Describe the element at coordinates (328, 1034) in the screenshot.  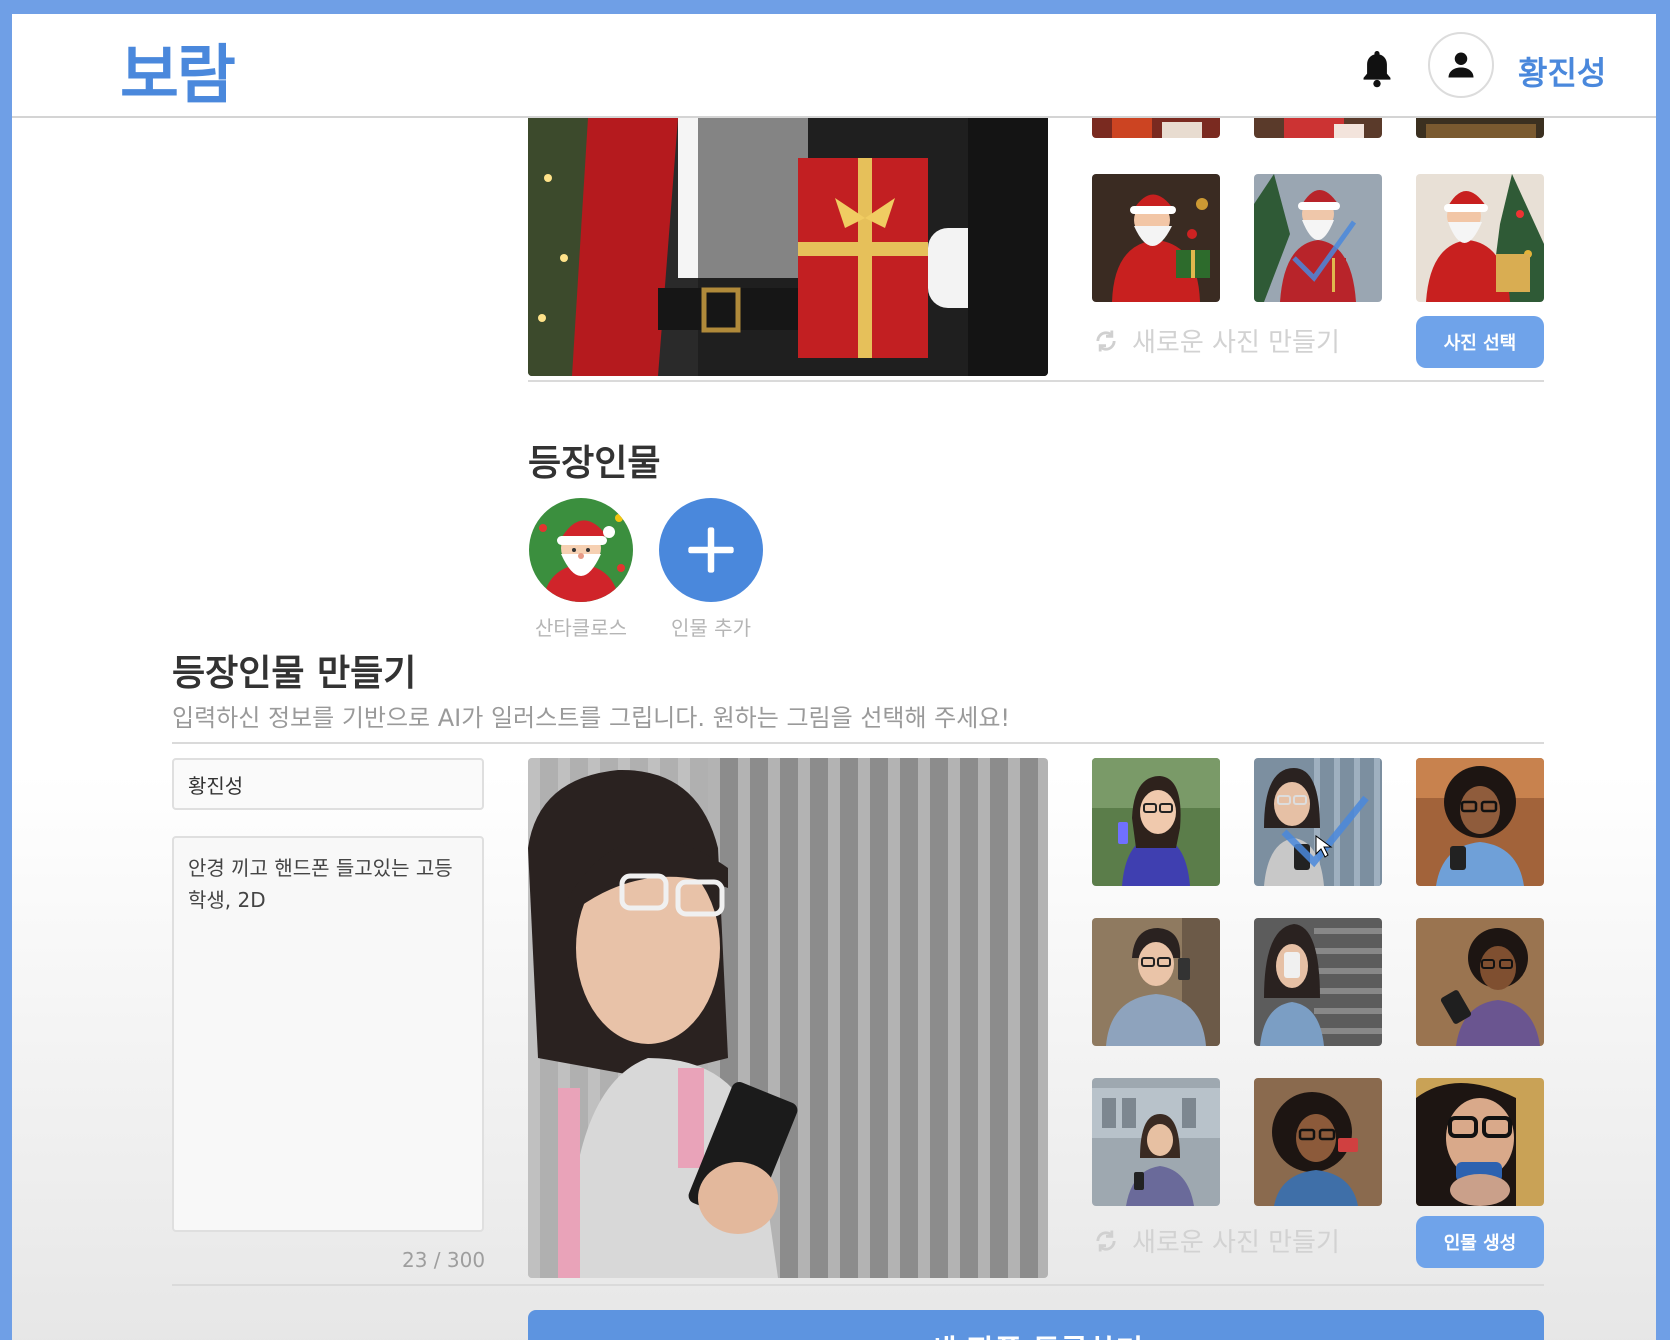
I see `character-description-input: 안경 끼고 핸드폰 들고있는 고등학생, 2D` at that location.